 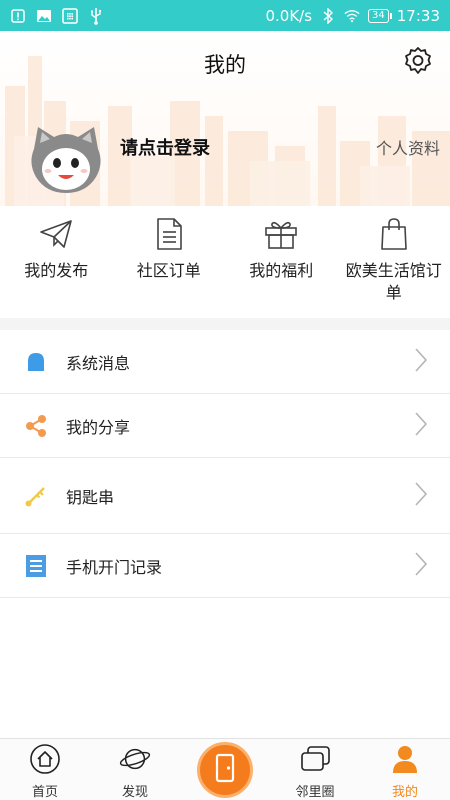 What do you see at coordinates (225, 566) in the screenshot?
I see `menu-item-unlock-records: 手机开门记录` at bounding box center [225, 566].